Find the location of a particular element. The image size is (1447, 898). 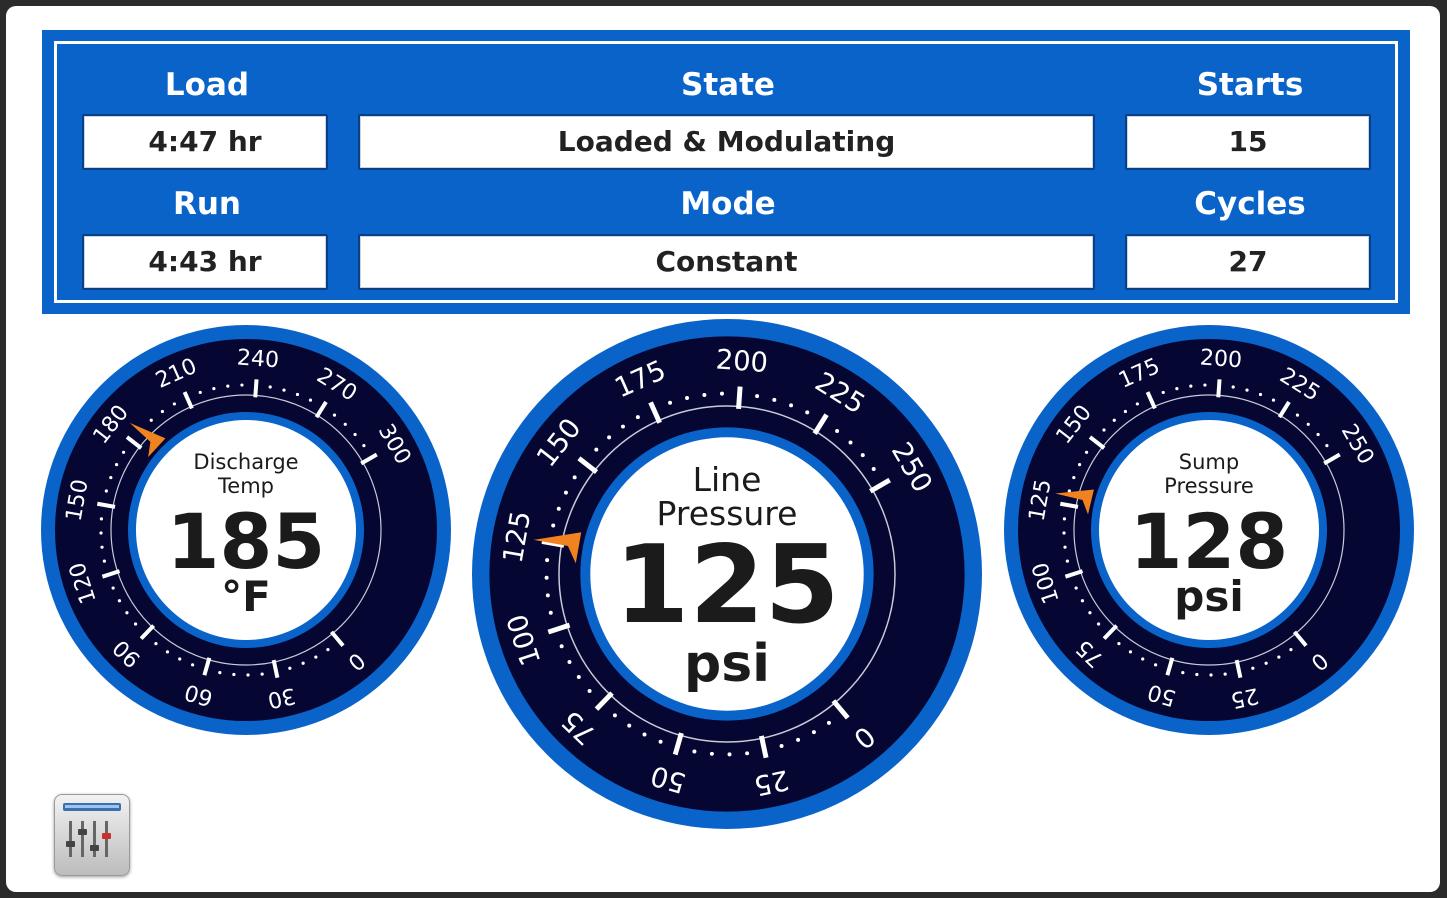

discharge-temp-title: Discharge Temp is located at coordinates (246, 474).